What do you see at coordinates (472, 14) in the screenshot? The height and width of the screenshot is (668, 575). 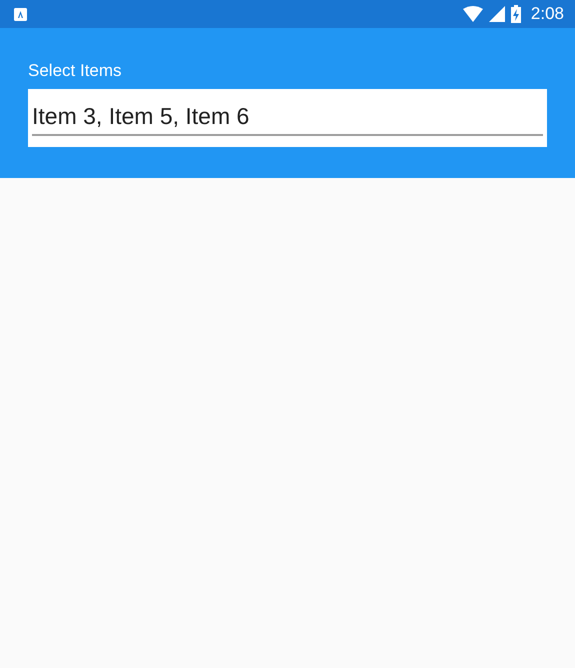 I see `wifi-icon` at bounding box center [472, 14].